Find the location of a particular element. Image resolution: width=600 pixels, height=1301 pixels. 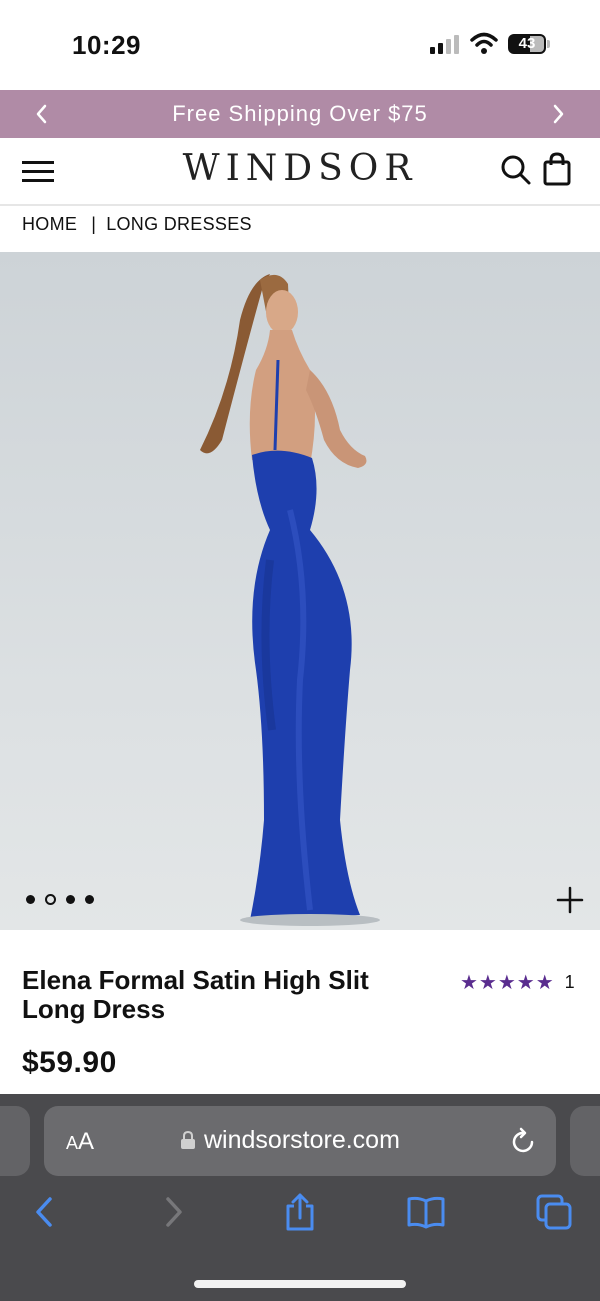

status-bar: 10:29 43 is located at coordinates (300, 45).